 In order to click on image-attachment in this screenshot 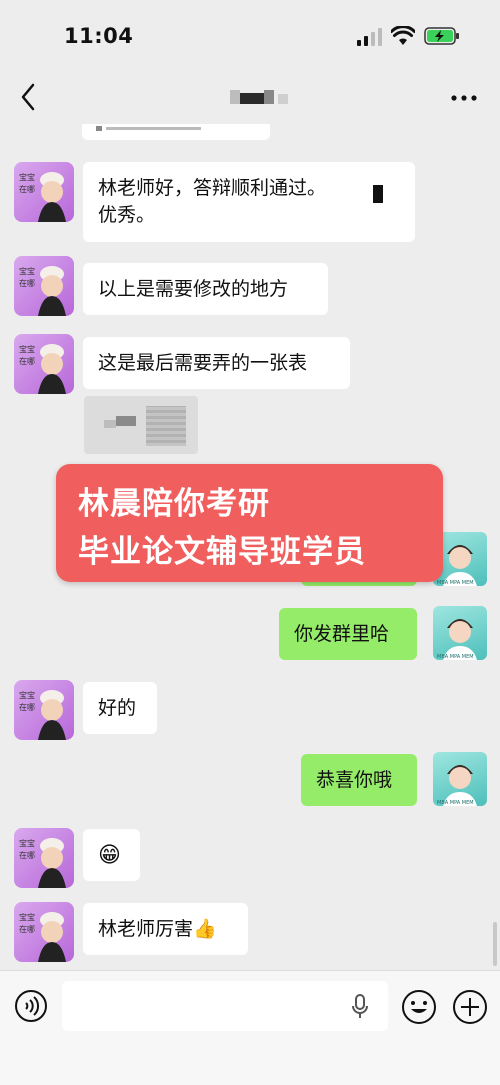, I will do `click(141, 425)`.